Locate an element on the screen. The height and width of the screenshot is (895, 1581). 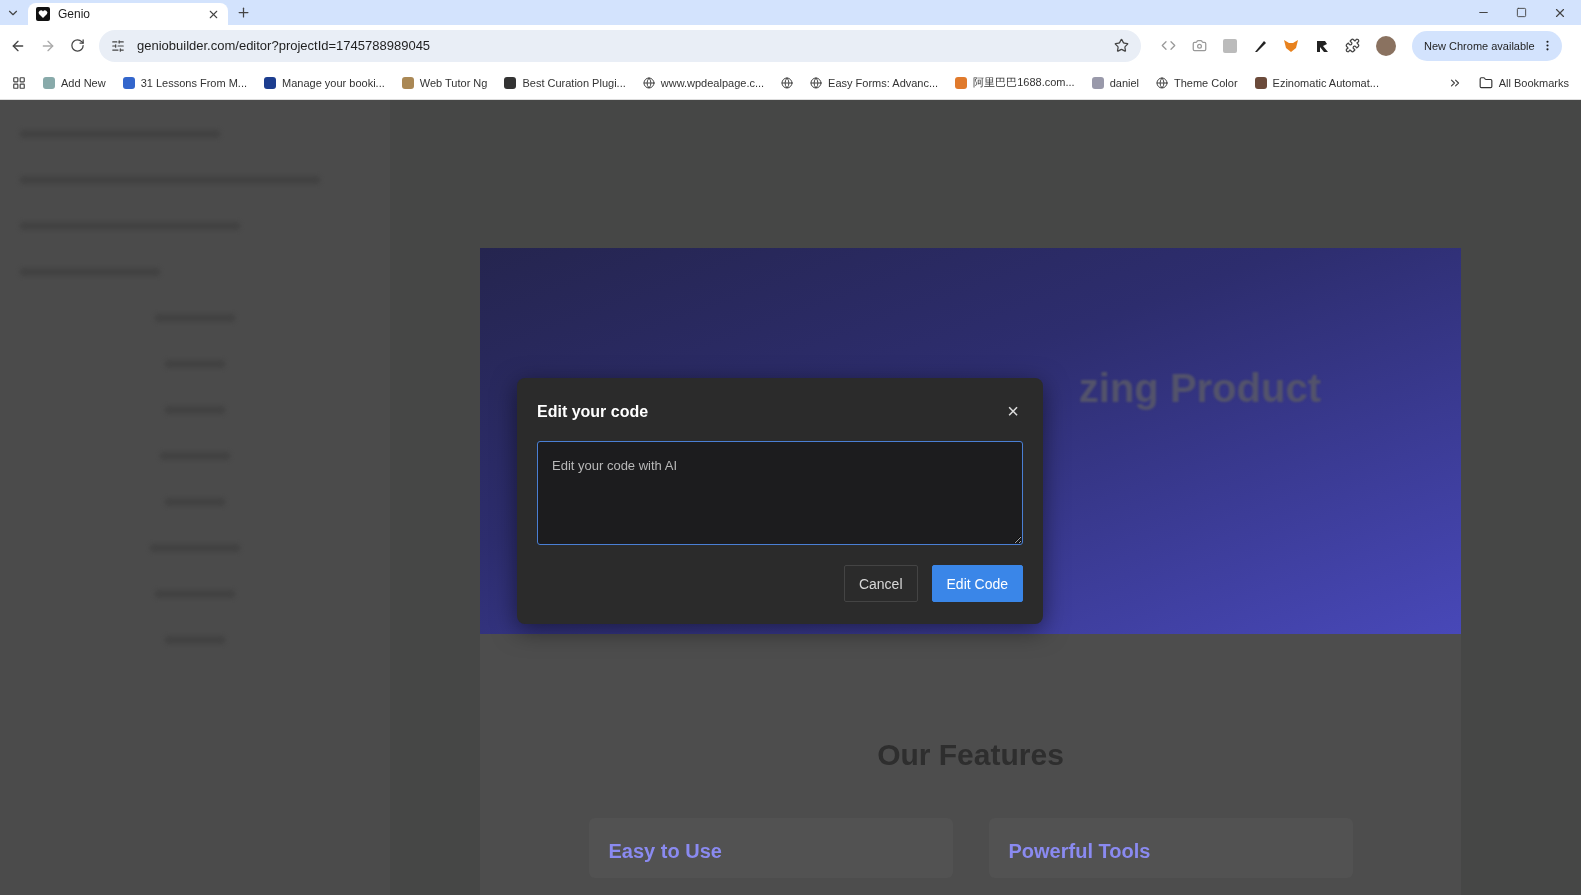
camera-icon is located at coordinates (1199, 45).